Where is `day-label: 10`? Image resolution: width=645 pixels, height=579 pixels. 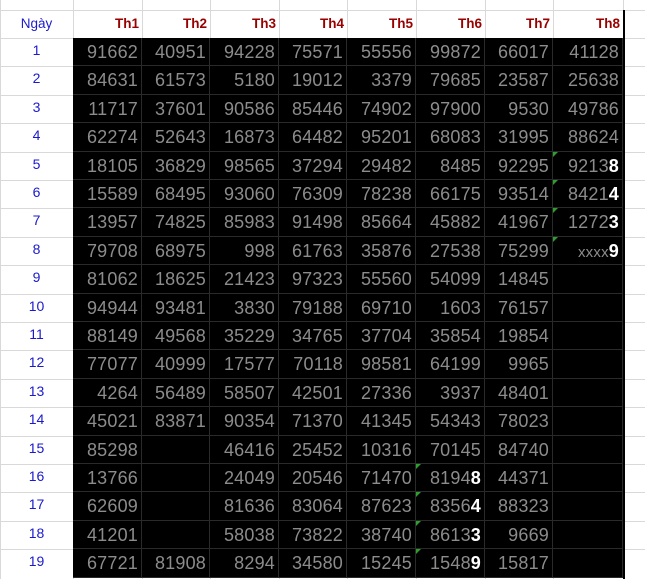 day-label: 10 is located at coordinates (36, 308).